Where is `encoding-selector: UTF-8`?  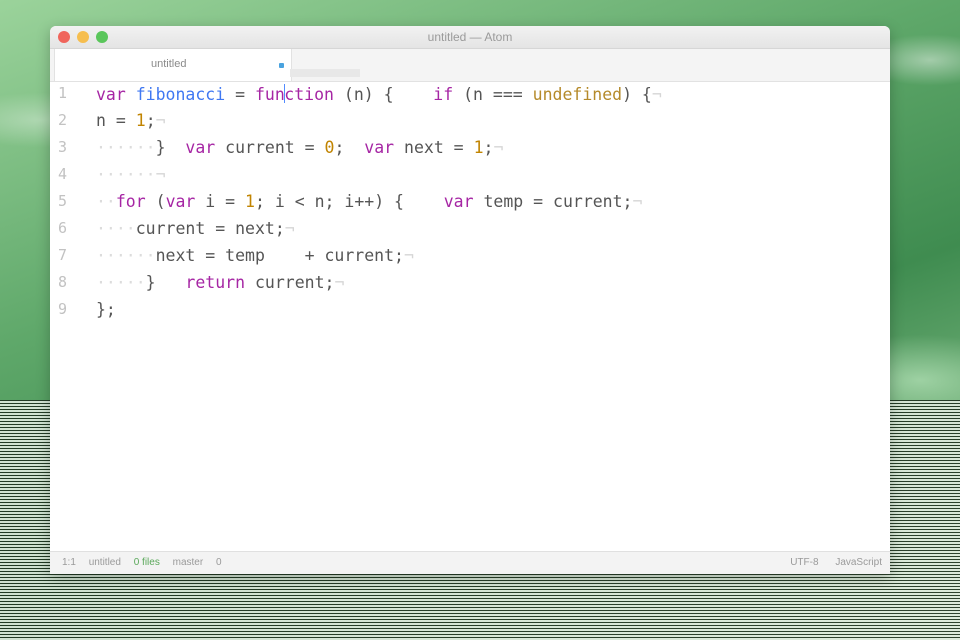
encoding-selector: UTF-8 is located at coordinates (804, 562).